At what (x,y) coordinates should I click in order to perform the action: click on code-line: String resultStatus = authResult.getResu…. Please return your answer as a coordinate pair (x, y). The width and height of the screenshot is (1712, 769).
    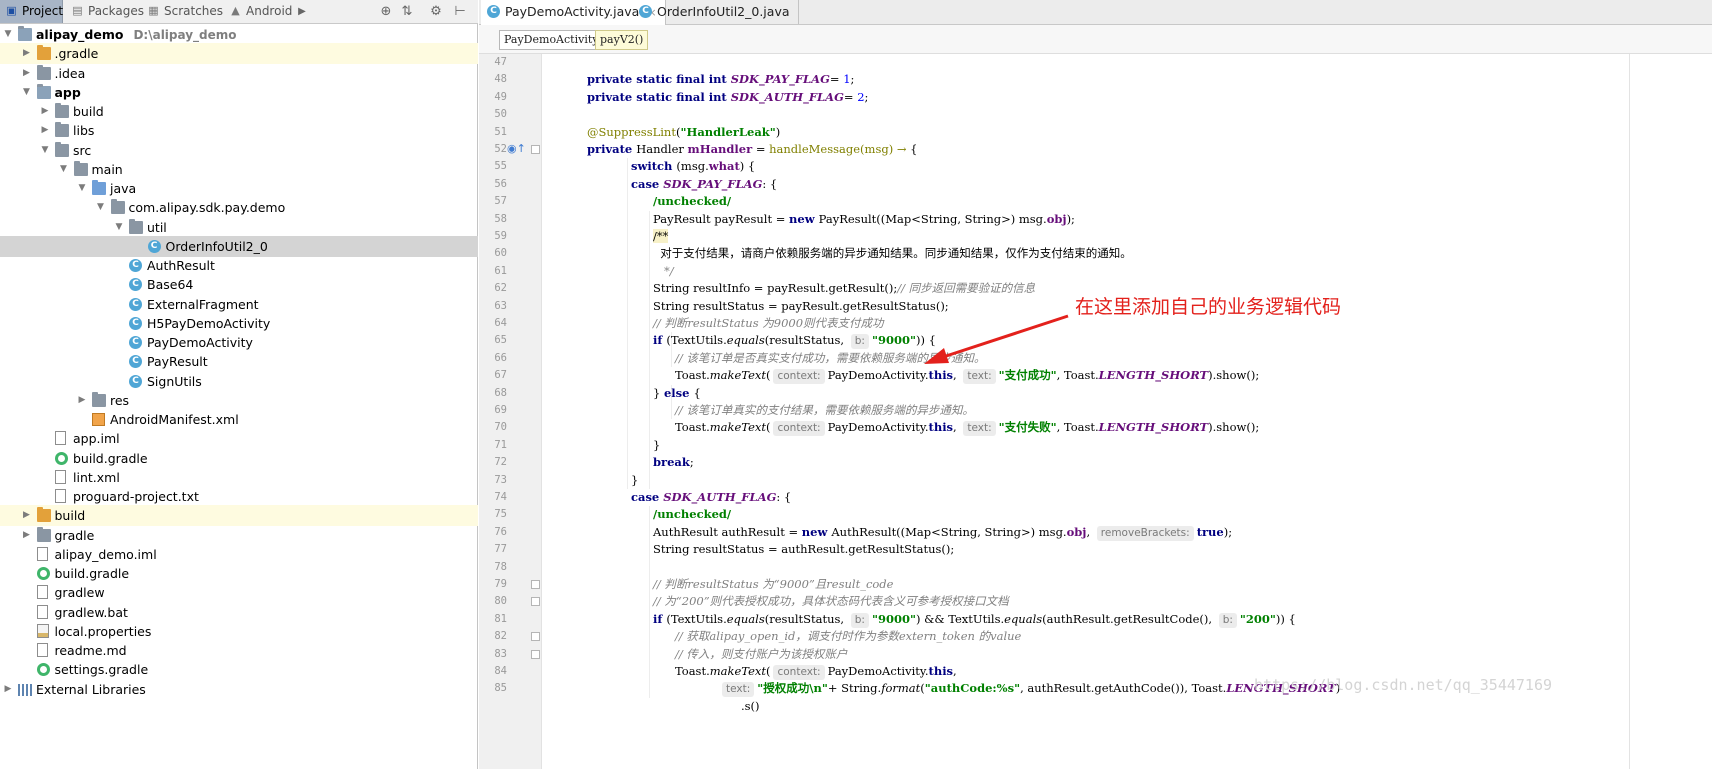
    Looking at the image, I should click on (803, 549).